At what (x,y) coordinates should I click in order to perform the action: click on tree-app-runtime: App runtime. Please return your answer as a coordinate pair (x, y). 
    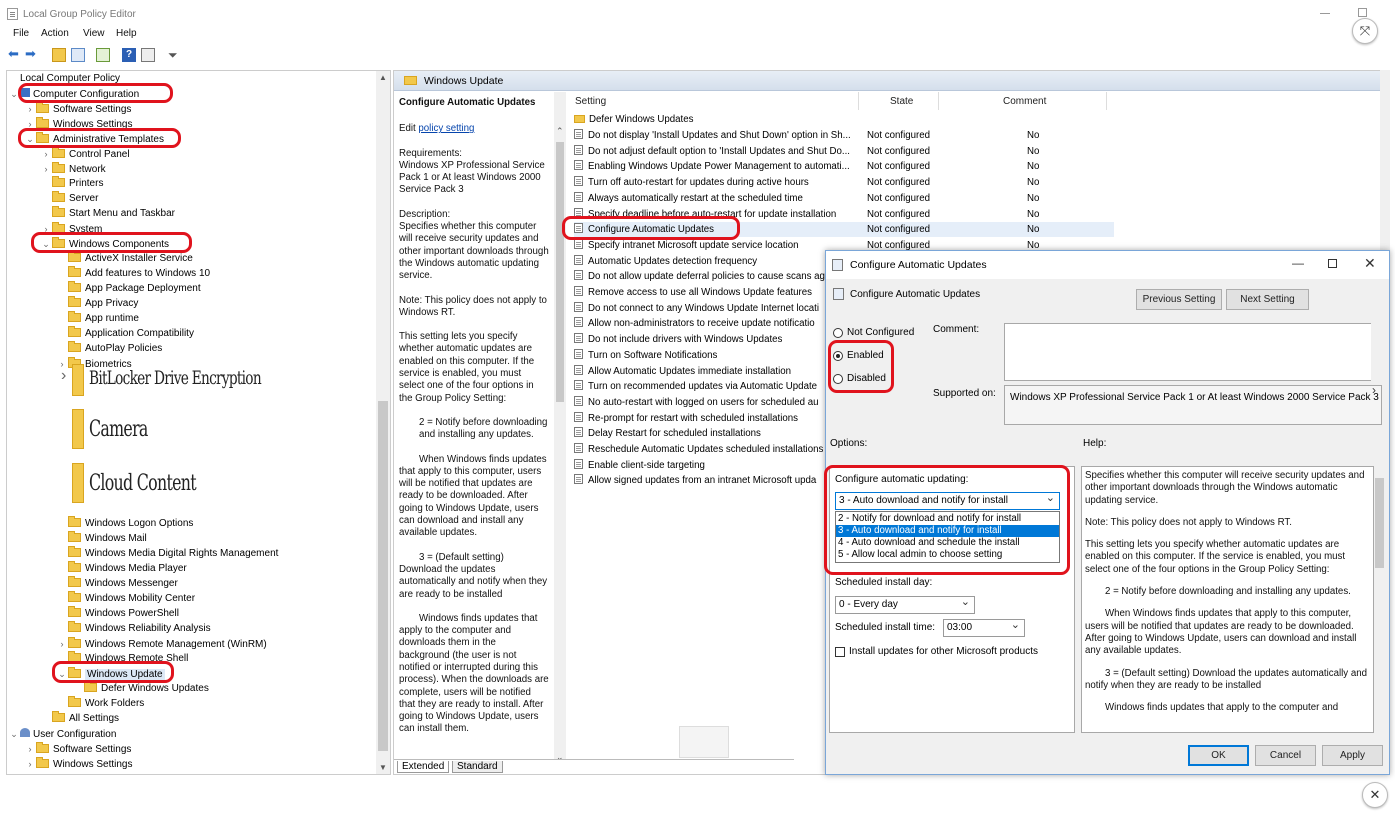
    Looking at the image, I should click on (97, 318).